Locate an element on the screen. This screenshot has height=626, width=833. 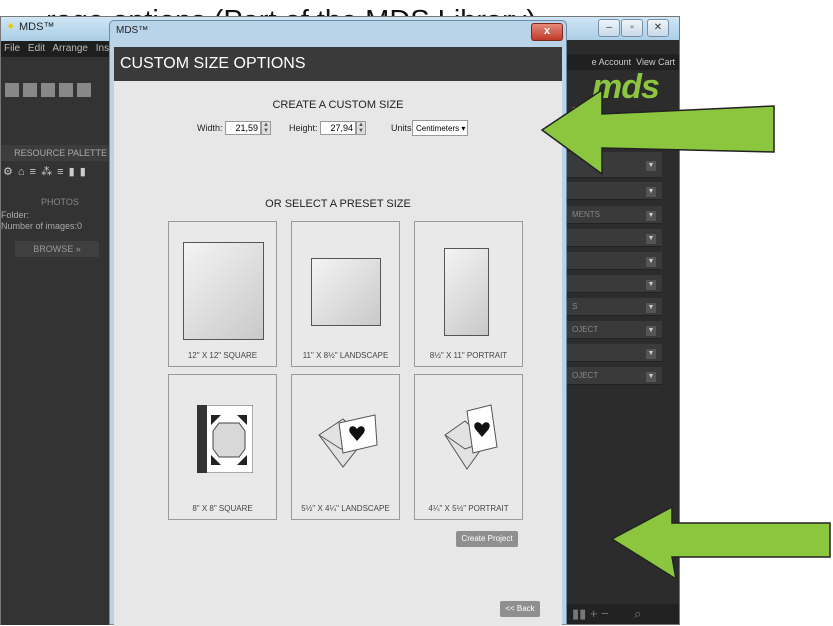
preset-label: 11" X 8½" LANDSCAPE is located at coordinates (345, 355).